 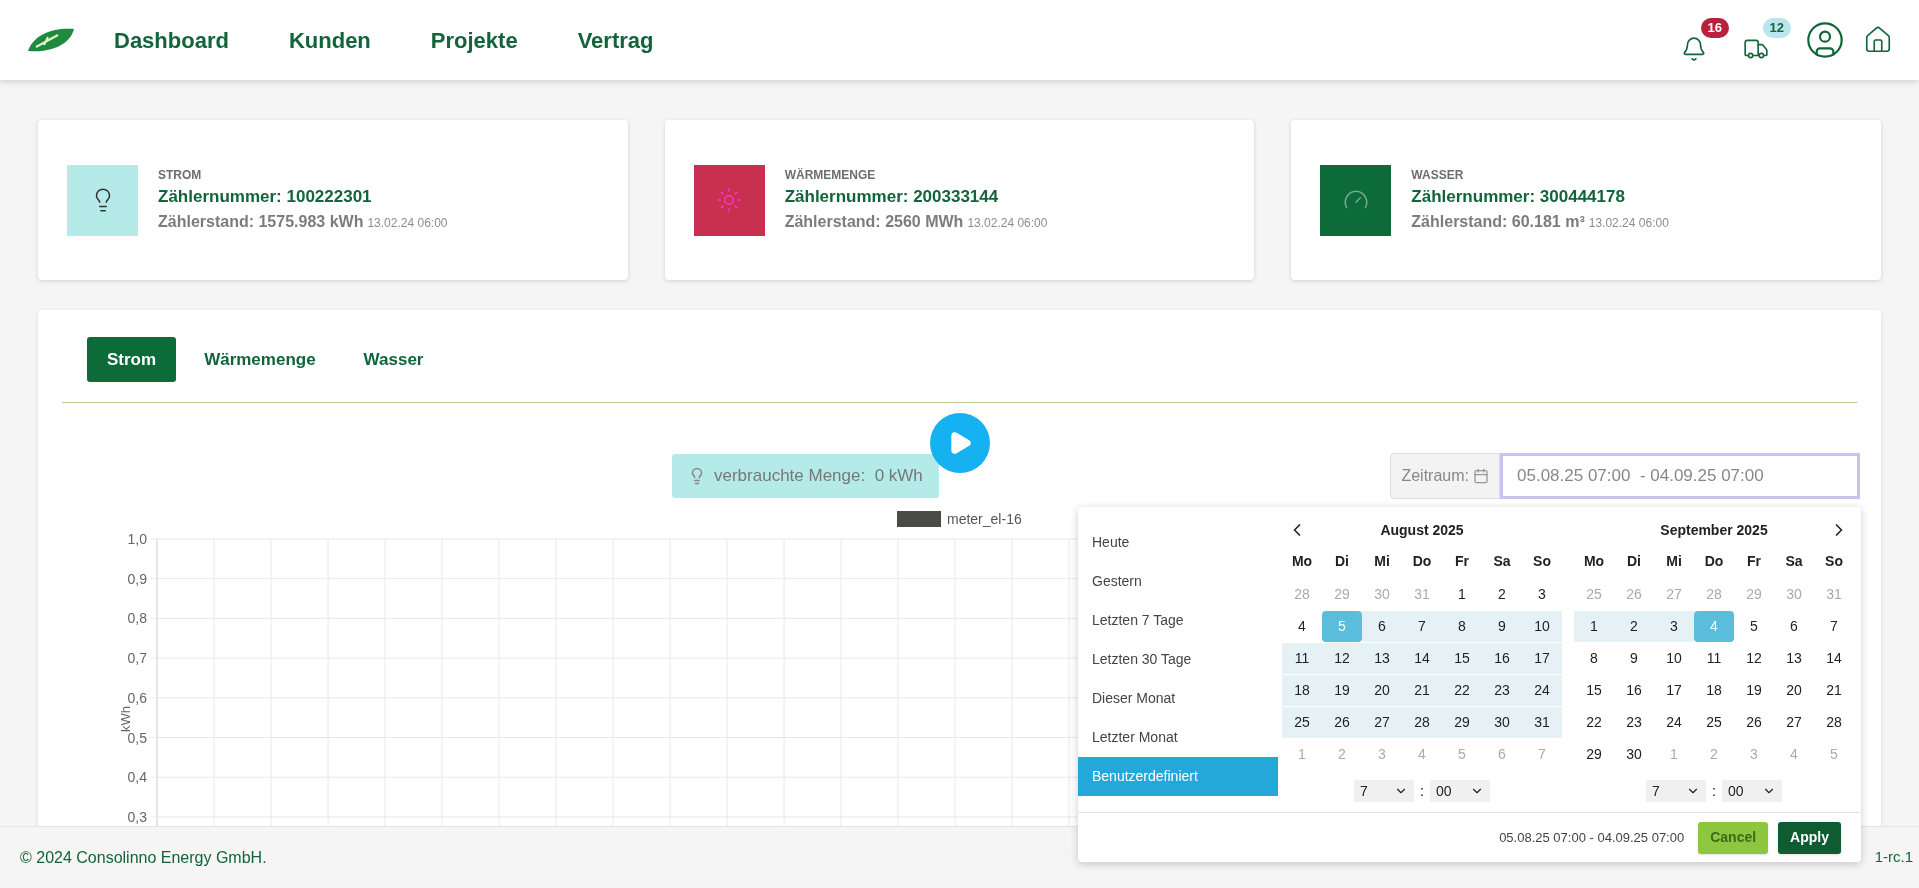 What do you see at coordinates (1809, 837) in the screenshot?
I see `apply-button: Apply` at bounding box center [1809, 837].